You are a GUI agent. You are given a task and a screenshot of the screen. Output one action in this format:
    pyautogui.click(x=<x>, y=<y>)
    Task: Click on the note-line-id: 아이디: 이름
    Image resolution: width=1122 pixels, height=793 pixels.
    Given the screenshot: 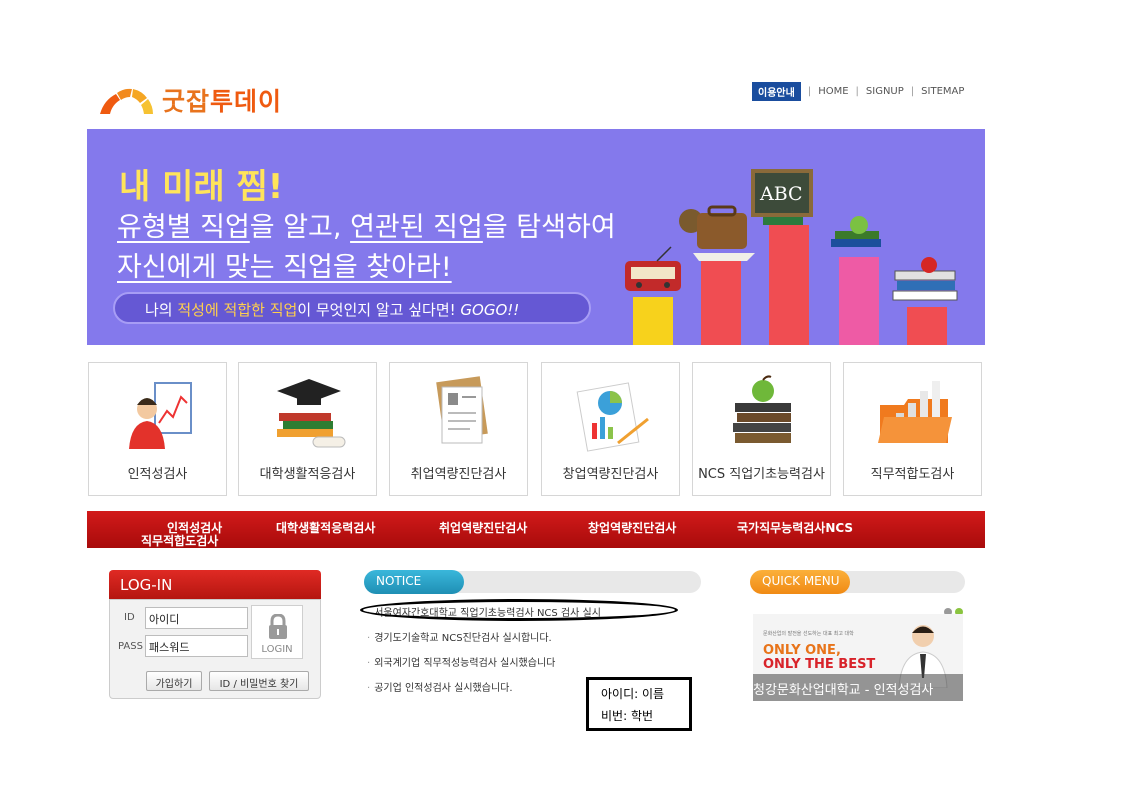 What is the action you would take?
    pyautogui.click(x=633, y=694)
    